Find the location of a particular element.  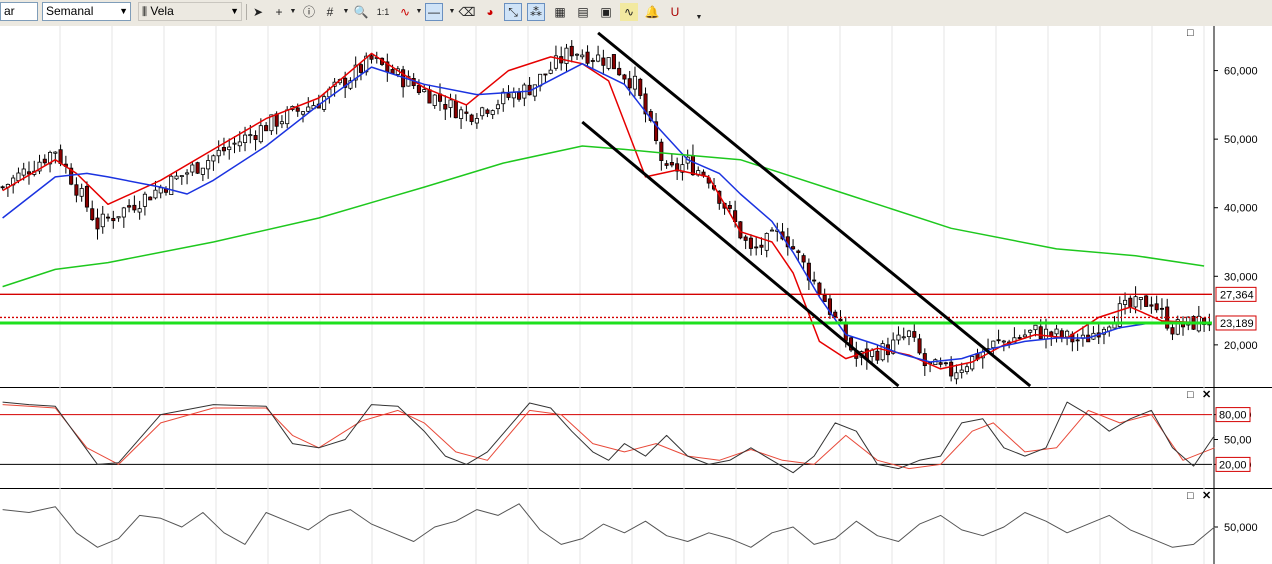

bell-icon: 🔔 is located at coordinates (652, 12).